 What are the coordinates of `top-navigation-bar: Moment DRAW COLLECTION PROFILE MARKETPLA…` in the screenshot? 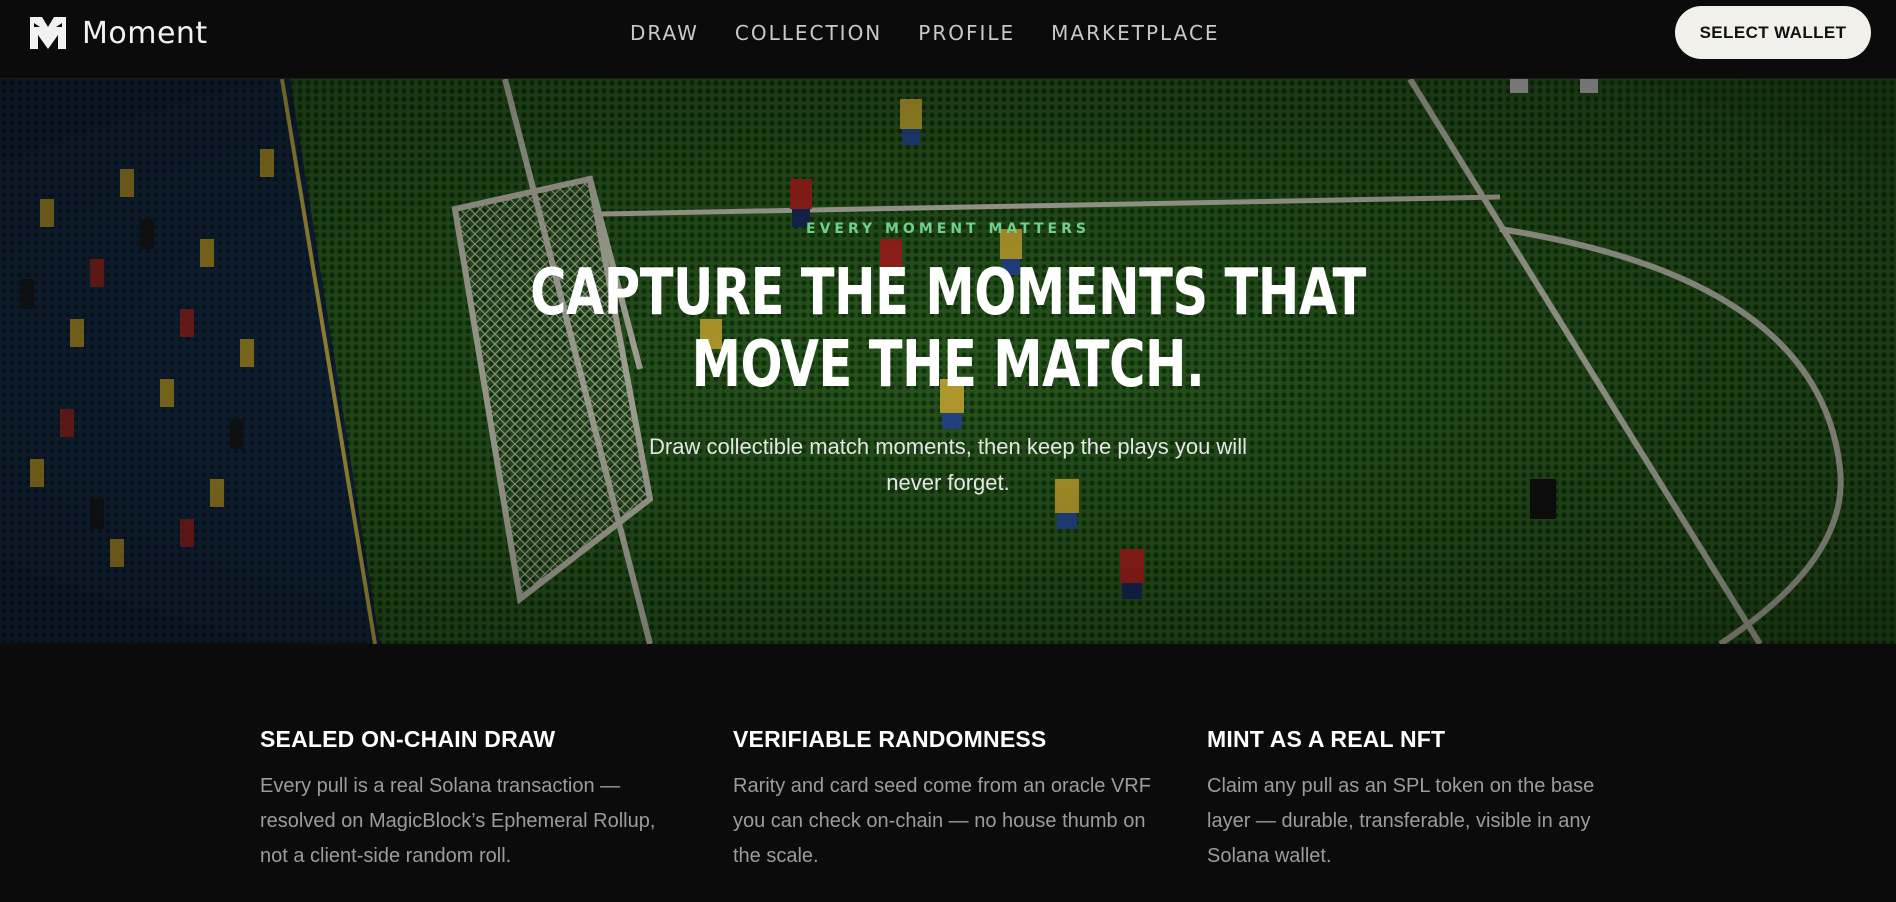 It's located at (948, 39).